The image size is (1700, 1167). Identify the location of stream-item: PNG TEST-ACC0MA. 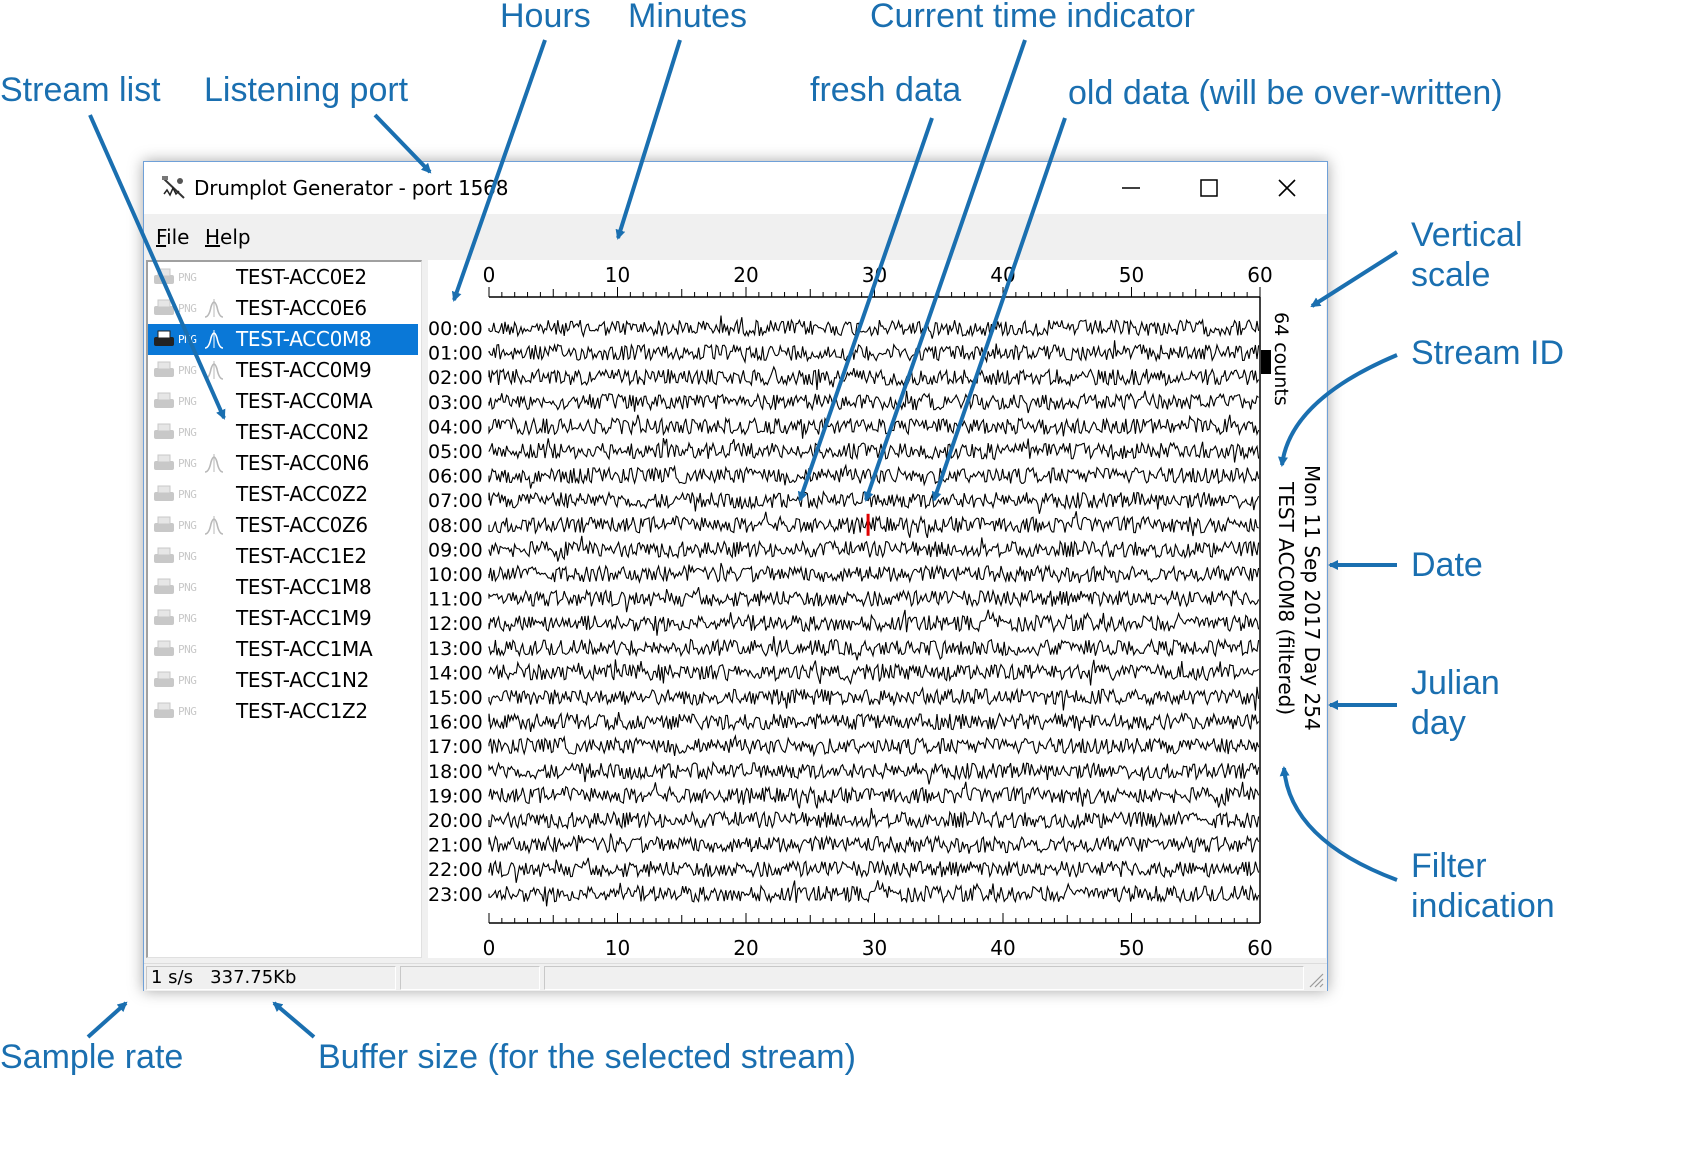
(283, 401).